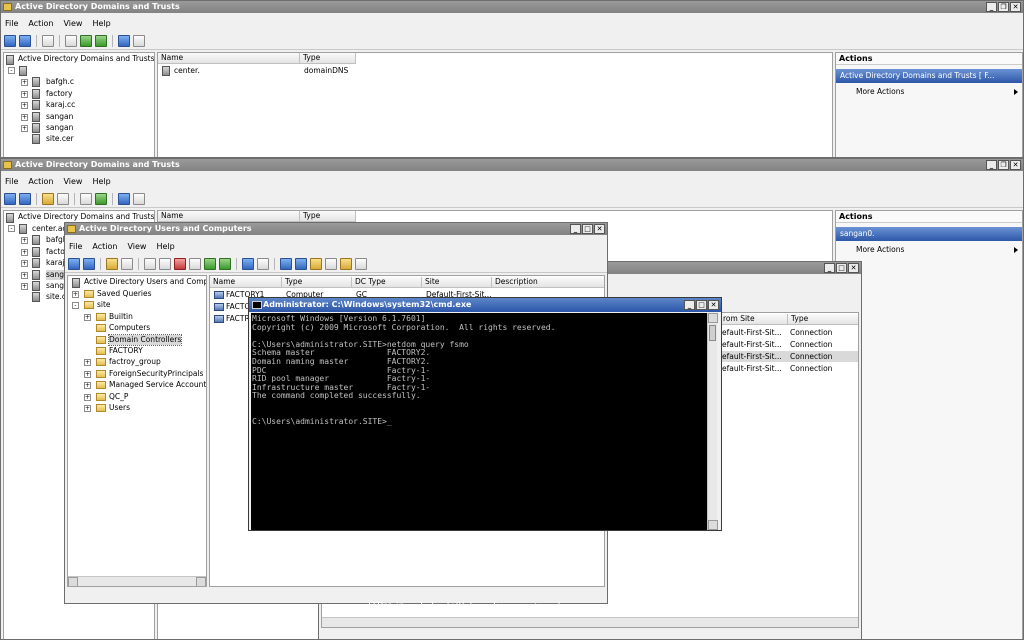 The height and width of the screenshot is (640, 1024). What do you see at coordinates (139, 198) in the screenshot?
I see `show-hide-action-pane-icon` at bounding box center [139, 198].